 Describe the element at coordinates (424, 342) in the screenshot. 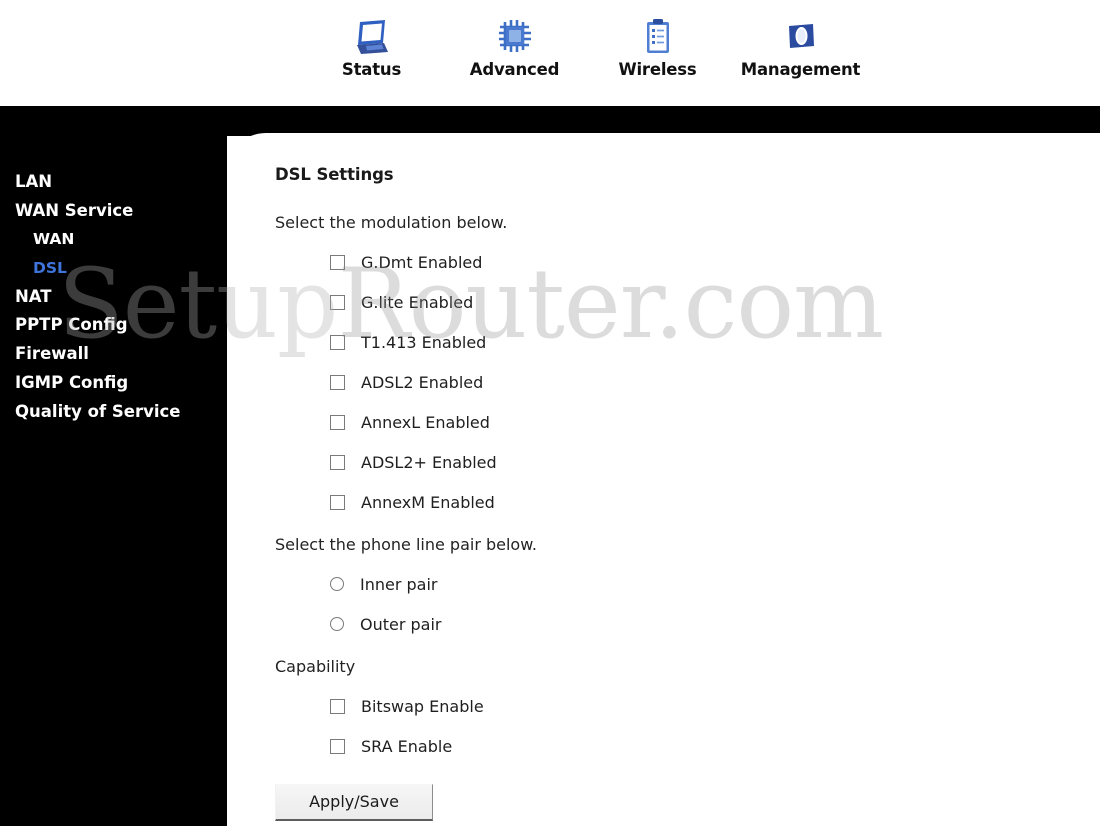

I see `t1413-label: T1.413 Enabled` at that location.